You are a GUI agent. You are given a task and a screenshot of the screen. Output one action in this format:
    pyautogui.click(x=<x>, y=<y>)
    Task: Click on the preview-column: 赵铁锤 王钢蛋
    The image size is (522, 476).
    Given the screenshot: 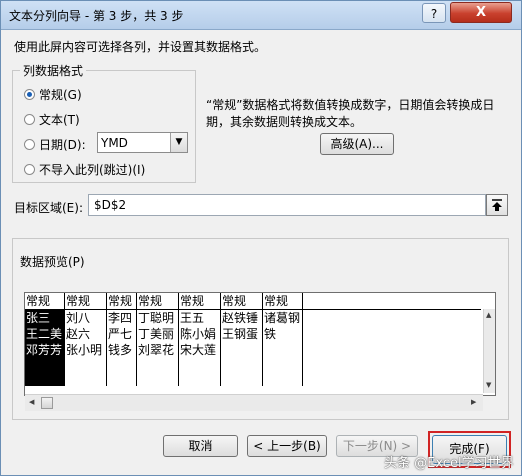 What is the action you would take?
    pyautogui.click(x=242, y=348)
    